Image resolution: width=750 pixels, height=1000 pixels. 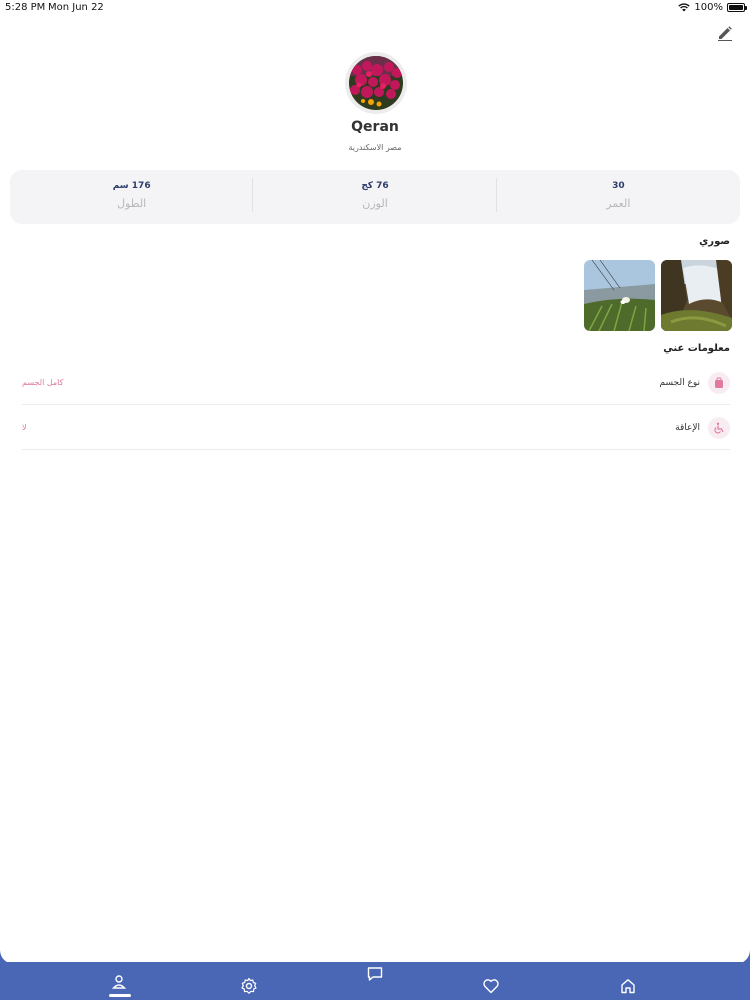 What do you see at coordinates (618, 203) in the screenshot?
I see `stat-age-label: العمر` at bounding box center [618, 203].